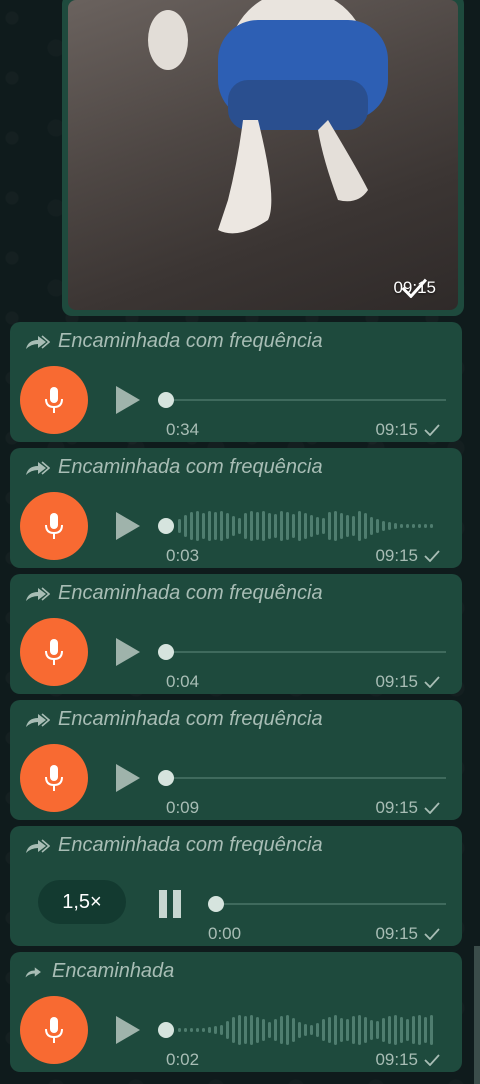  Describe the element at coordinates (414, 288) in the screenshot. I see `image-timestamp: 09:15` at that location.